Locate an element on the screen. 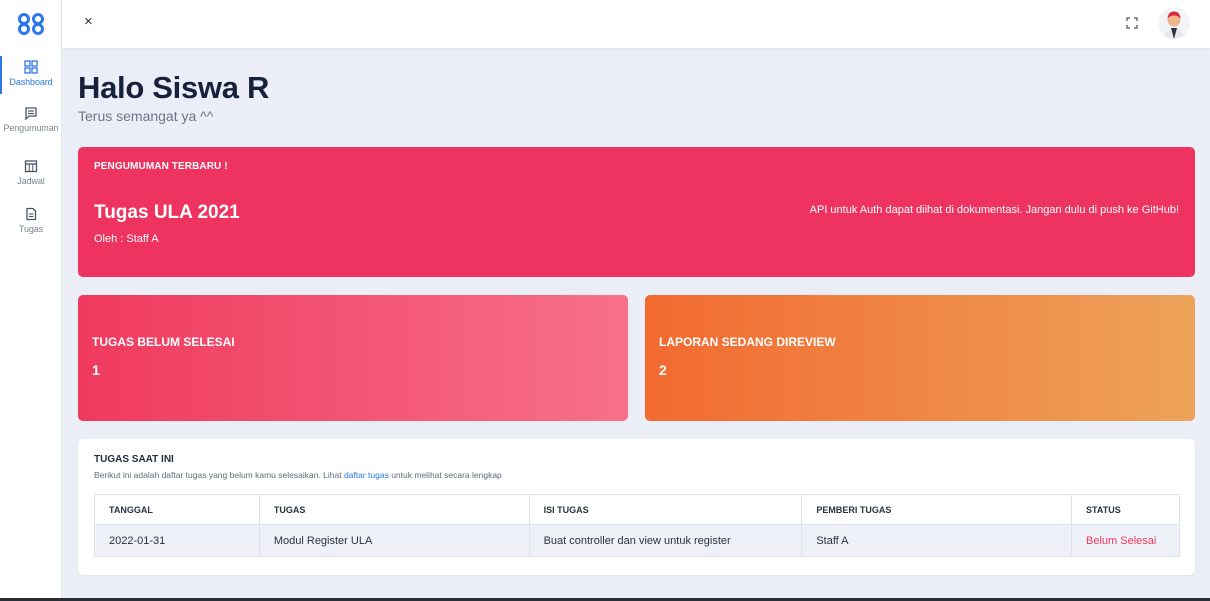 The image size is (1210, 601). sidebar-item-tugas: Tugas is located at coordinates (31, 220).